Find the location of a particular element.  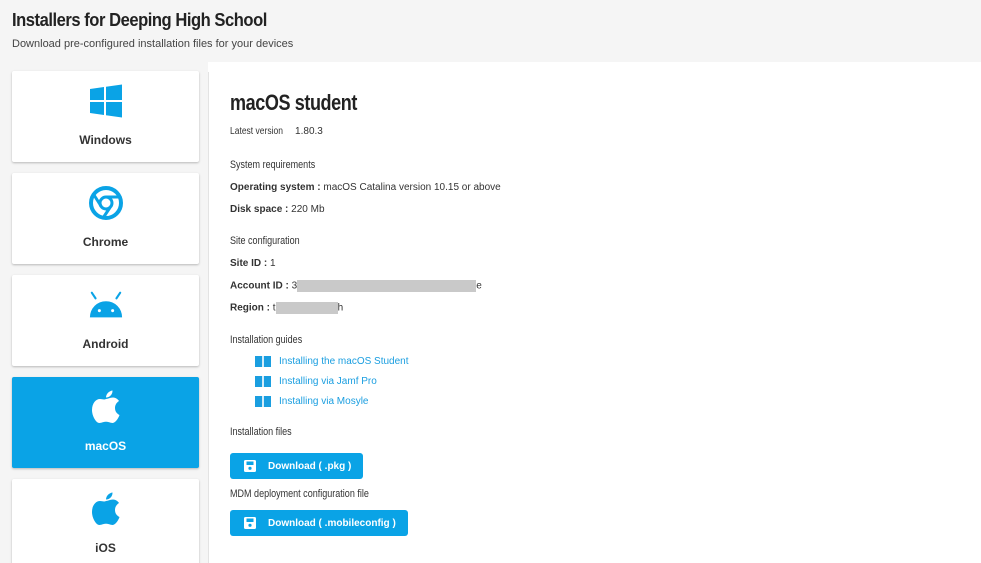

download-mobileconfig-button: Download ( .mobileconfig ) is located at coordinates (319, 523).